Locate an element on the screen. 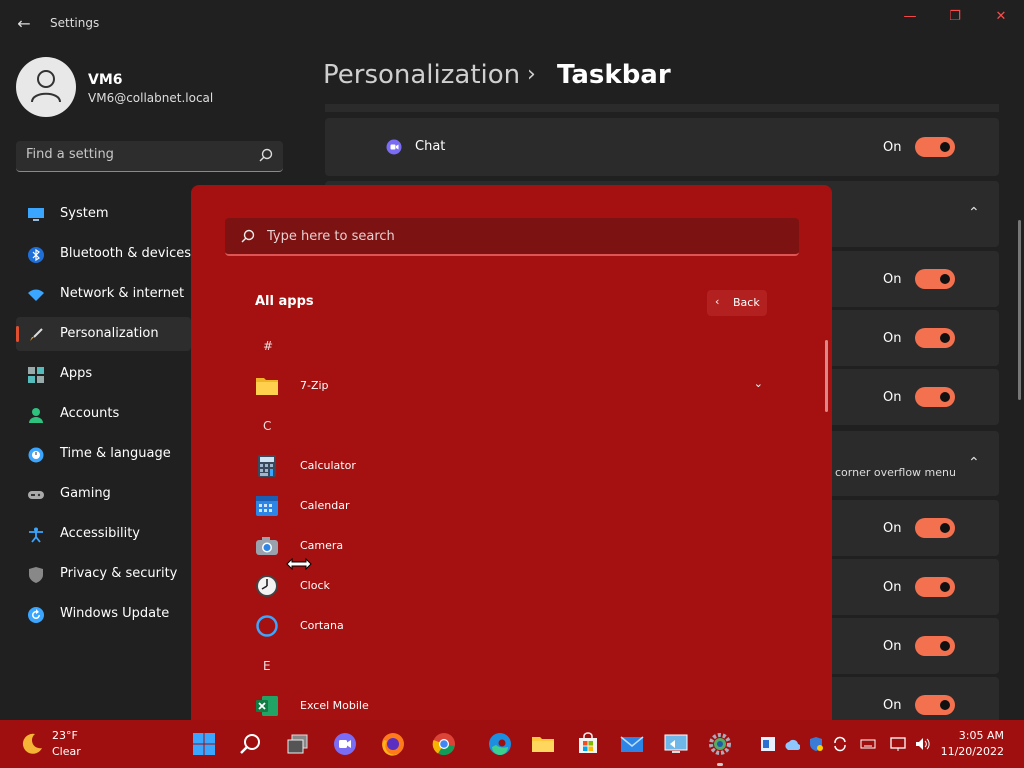 The image size is (1024, 768). clock-time: 3:05 AM is located at coordinates (981, 735).